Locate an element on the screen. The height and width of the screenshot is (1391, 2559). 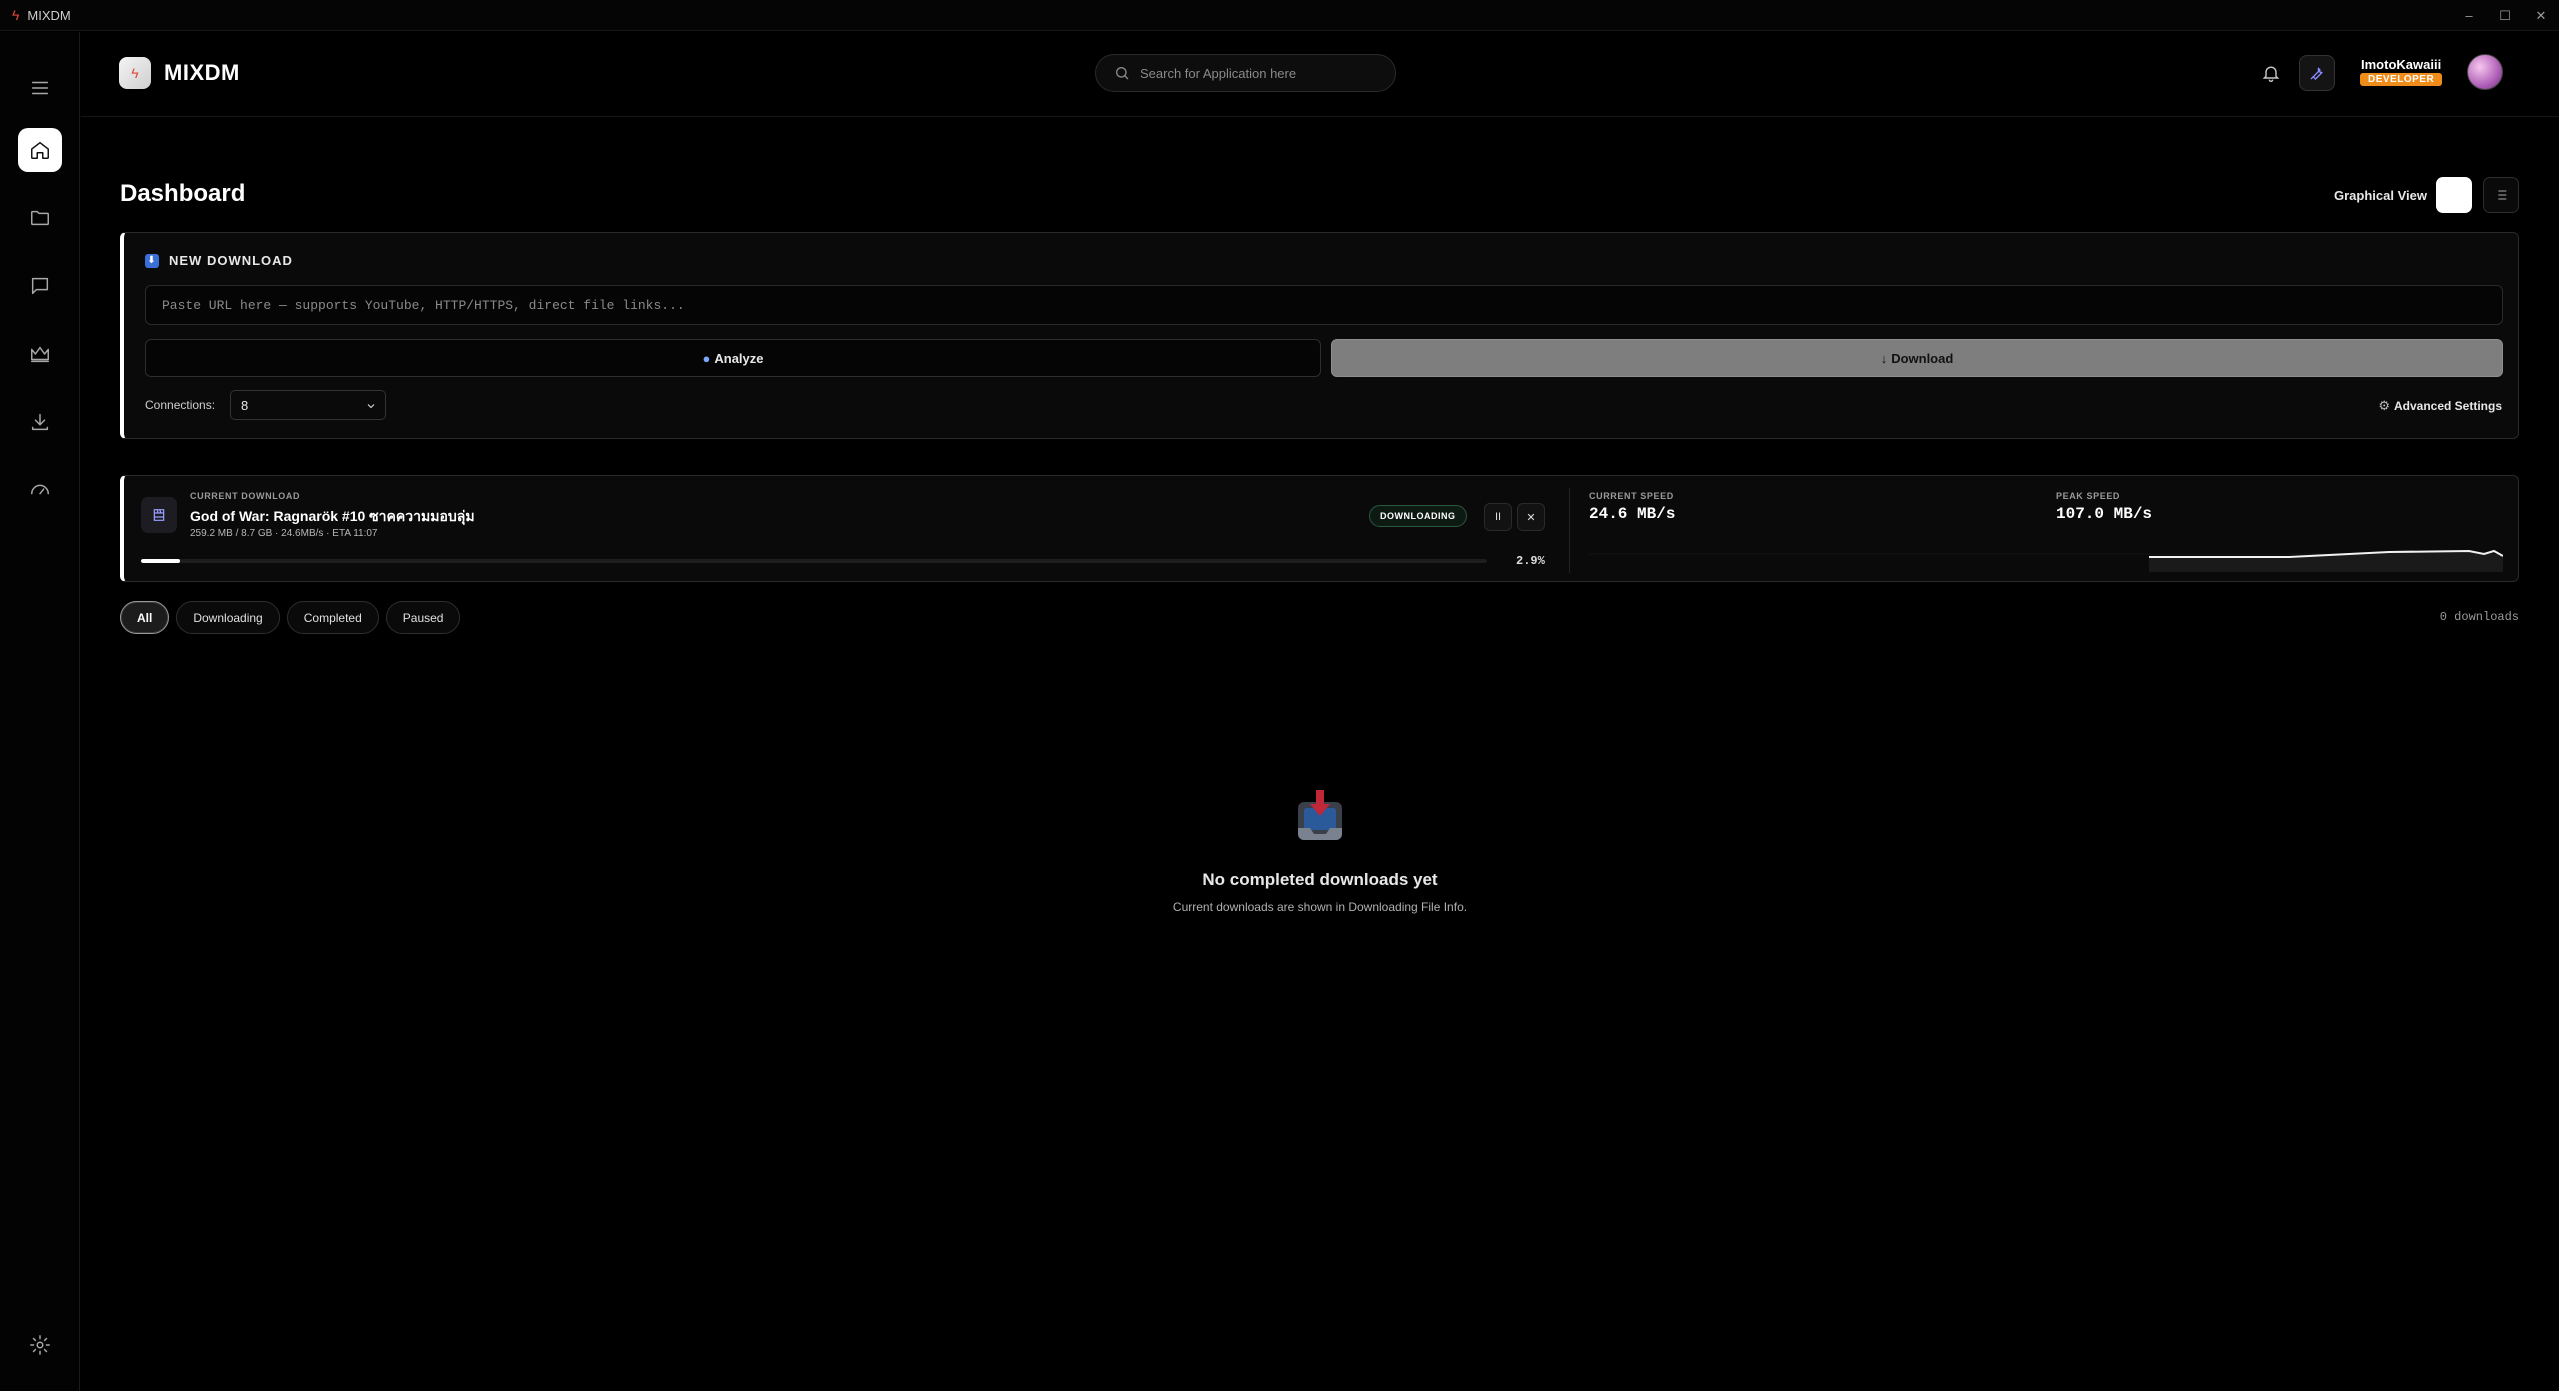
advanced-settings-link: ⚙ Advanced Settings is located at coordinates (2440, 406).